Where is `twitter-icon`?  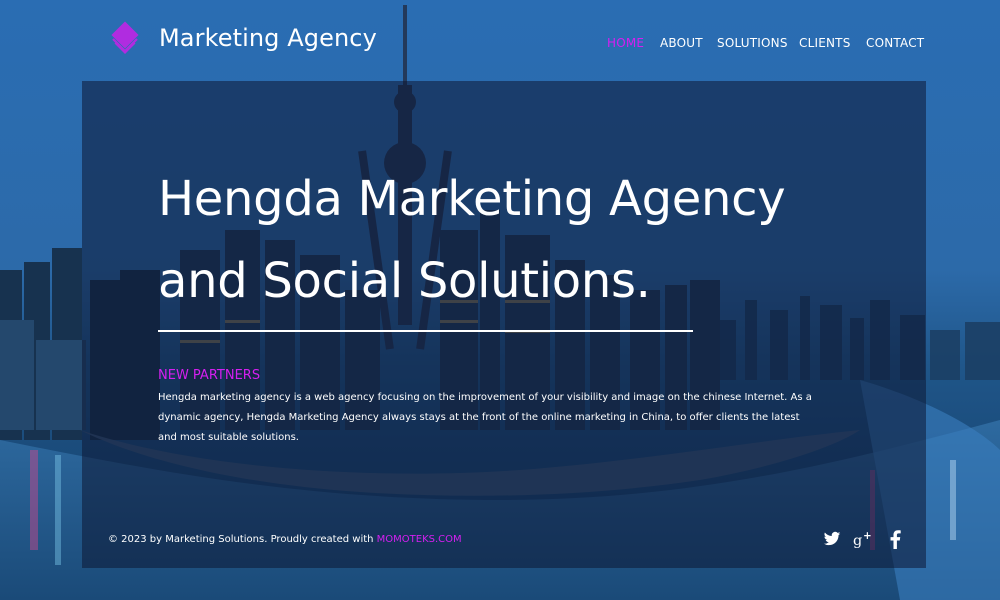
twitter-icon is located at coordinates (832, 541).